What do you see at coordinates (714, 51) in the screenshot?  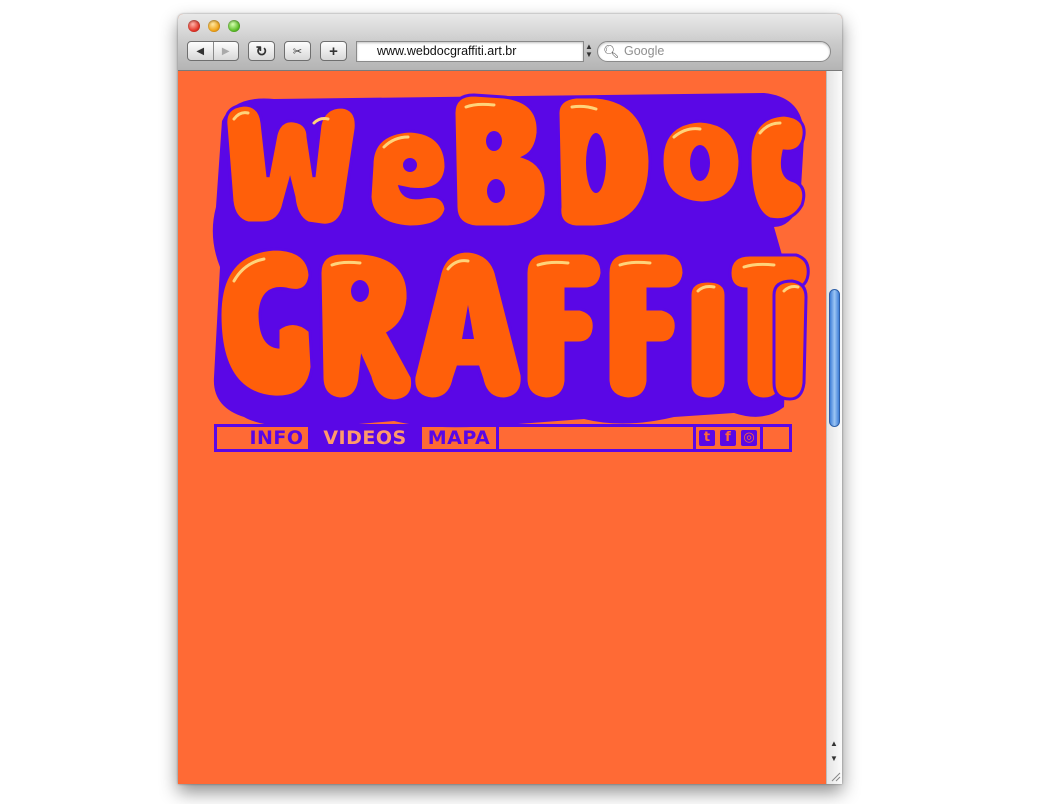 I see `search-field: 🔍︎ Google` at bounding box center [714, 51].